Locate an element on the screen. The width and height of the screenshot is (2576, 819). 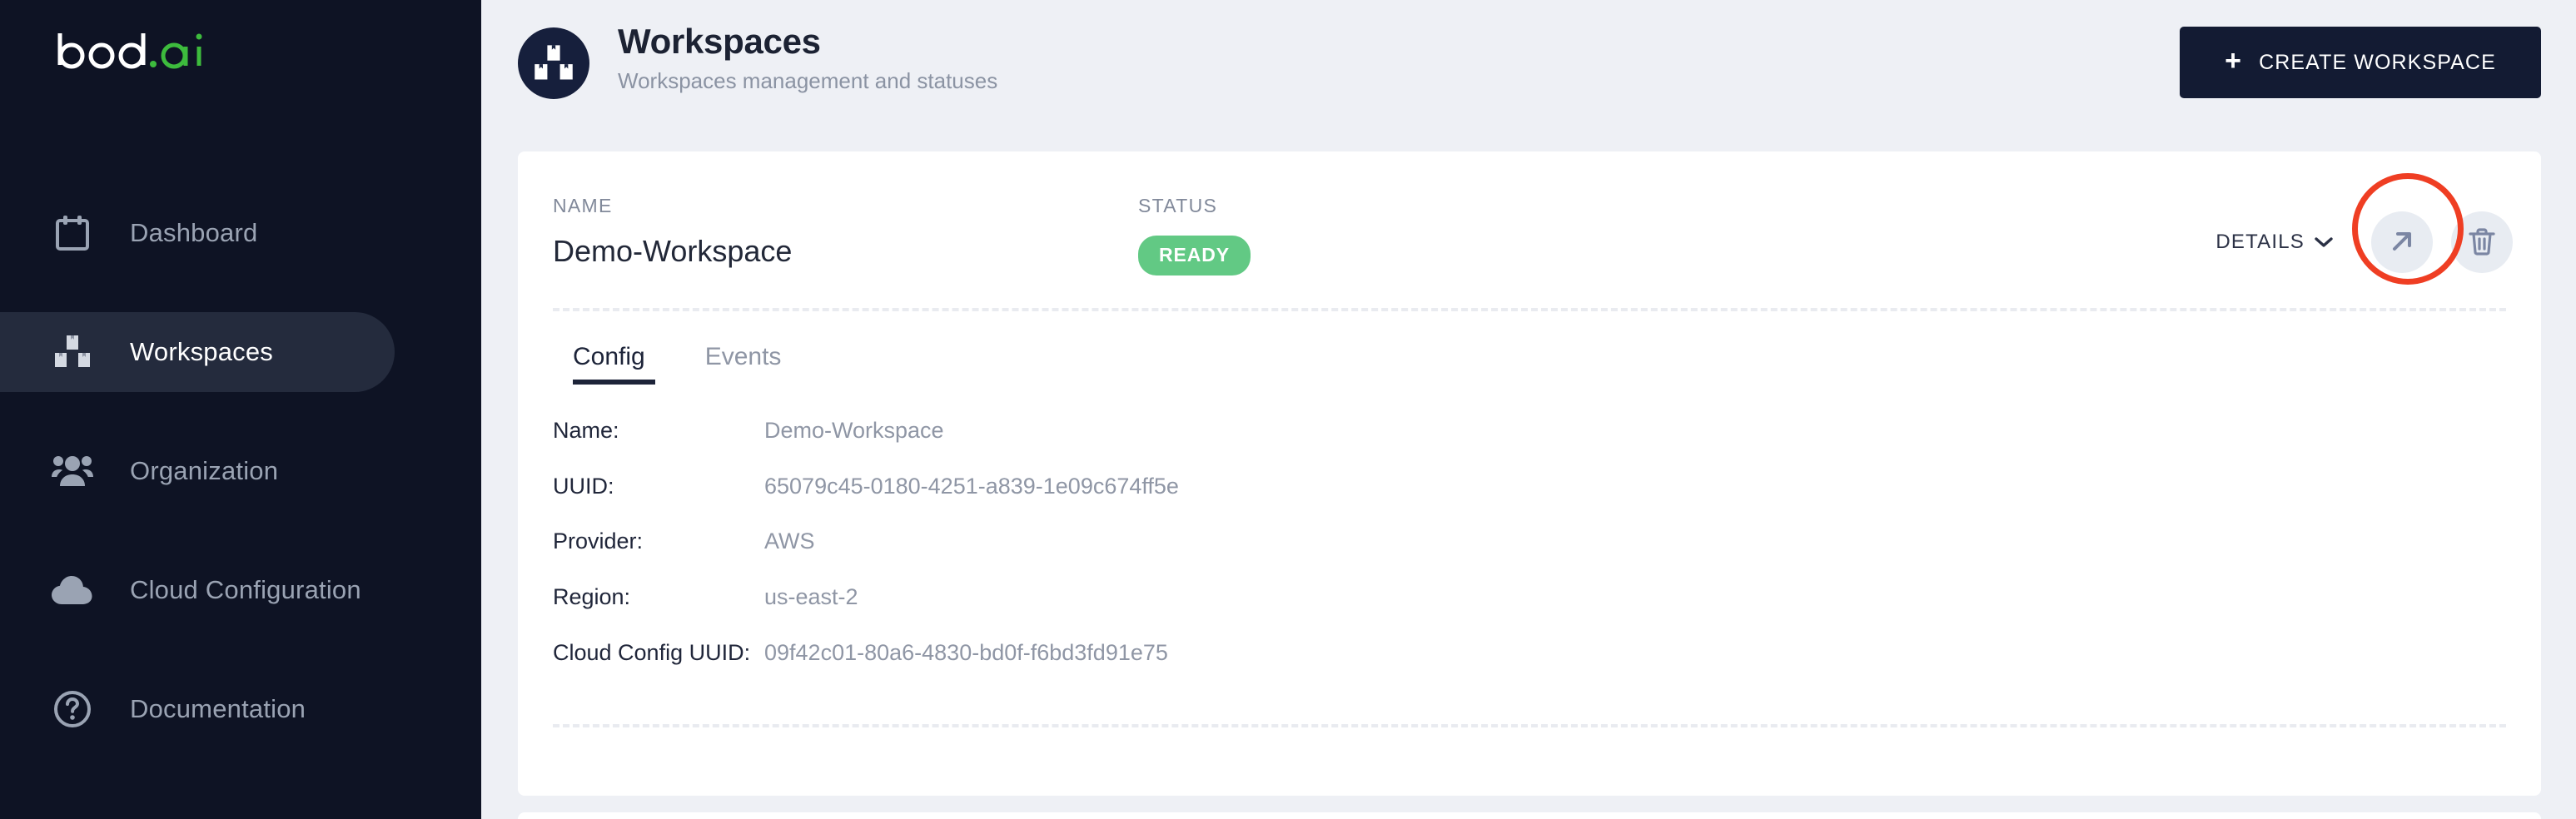
details-toggle-button: DETAILS is located at coordinates (2274, 242).